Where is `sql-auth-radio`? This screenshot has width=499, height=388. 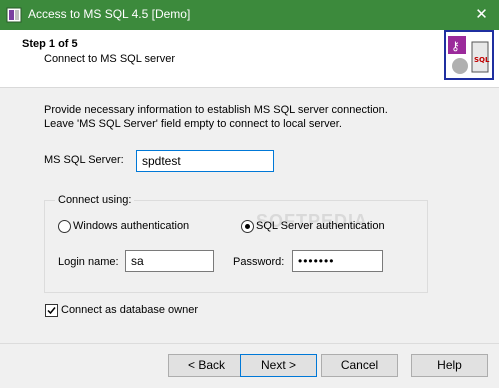
sql-auth-radio is located at coordinates (247, 226).